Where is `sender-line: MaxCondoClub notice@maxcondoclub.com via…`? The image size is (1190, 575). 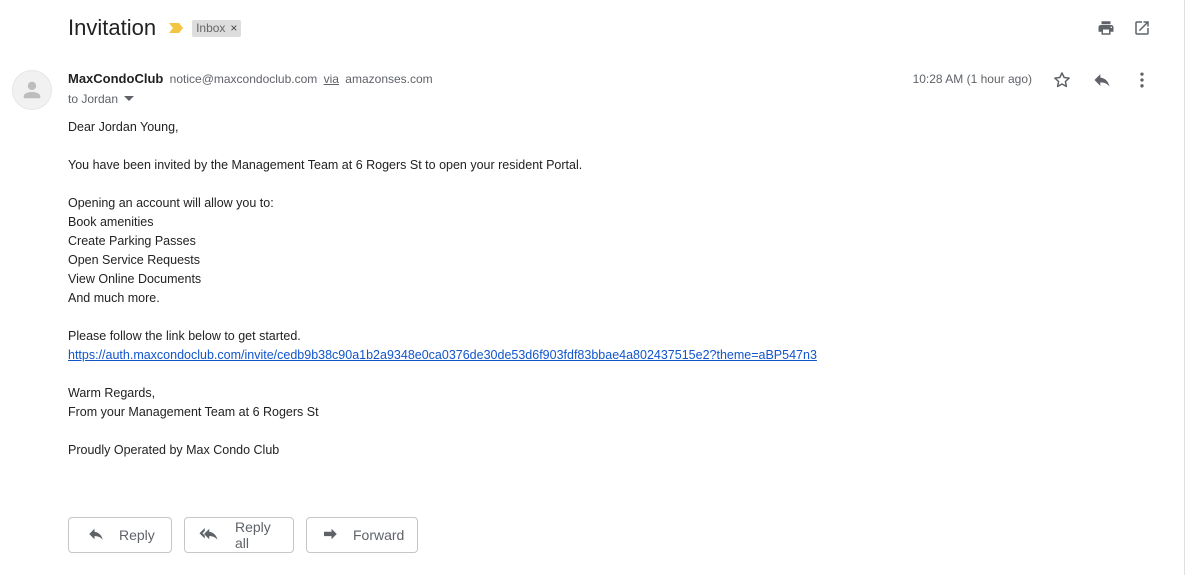
sender-line: MaxCondoClub notice@maxcondoclub.com via… is located at coordinates (250, 78).